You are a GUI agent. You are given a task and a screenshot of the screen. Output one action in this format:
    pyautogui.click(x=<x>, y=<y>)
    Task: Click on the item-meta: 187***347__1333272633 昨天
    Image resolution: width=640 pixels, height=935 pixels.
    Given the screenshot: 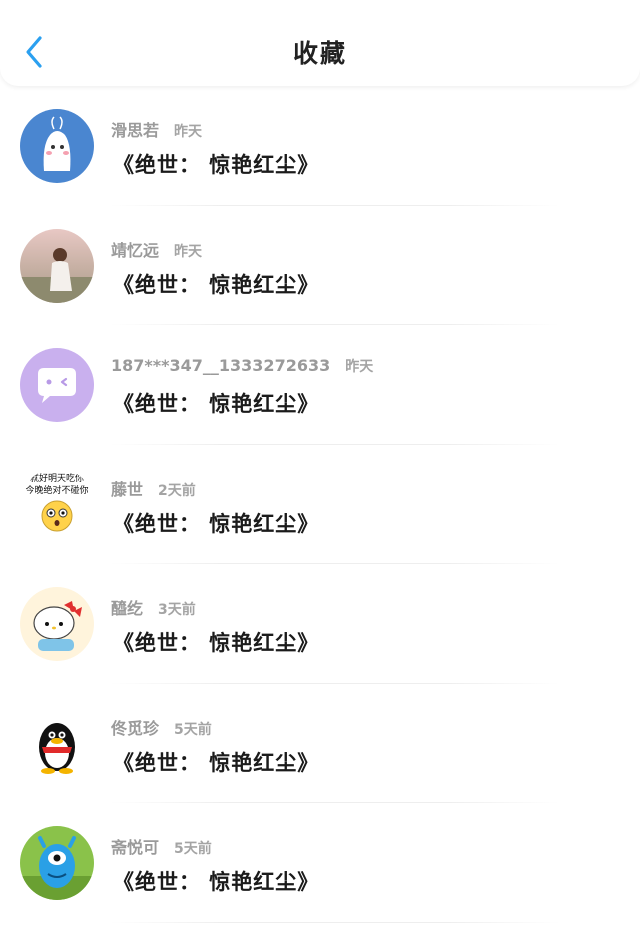 What is the action you would take?
    pyautogui.click(x=242, y=366)
    